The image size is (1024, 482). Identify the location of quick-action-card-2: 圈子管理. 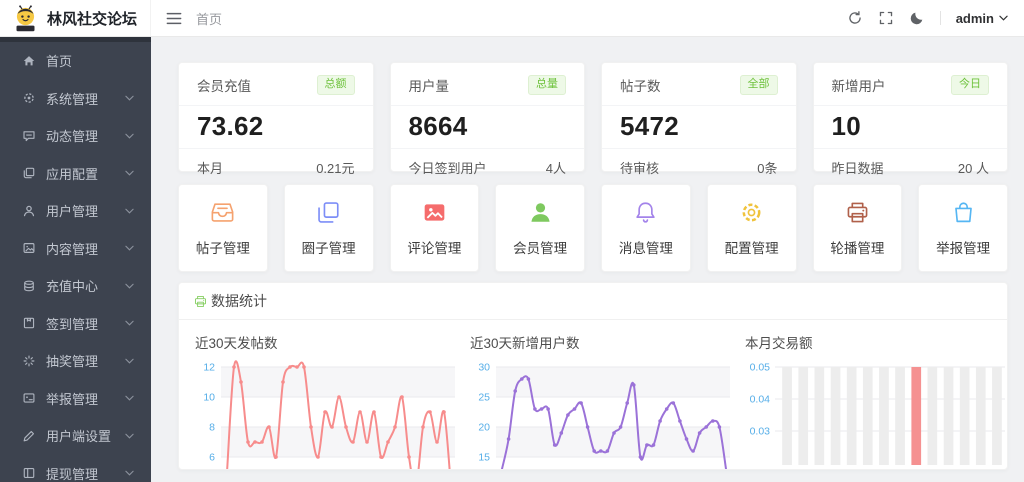
(328, 228).